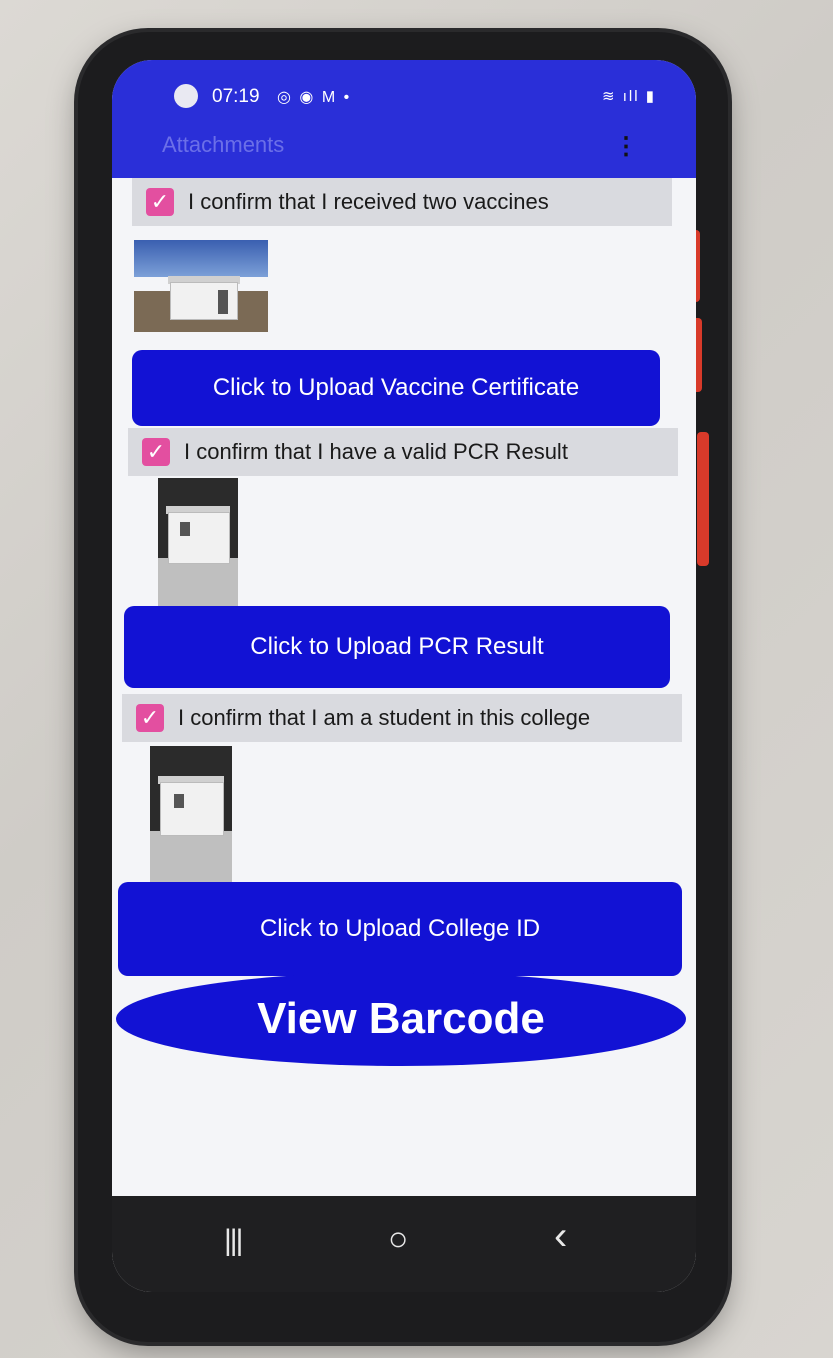  I want to click on pcr-confirm-label: I confirm that I have a valid PCR Result, so click(376, 451).